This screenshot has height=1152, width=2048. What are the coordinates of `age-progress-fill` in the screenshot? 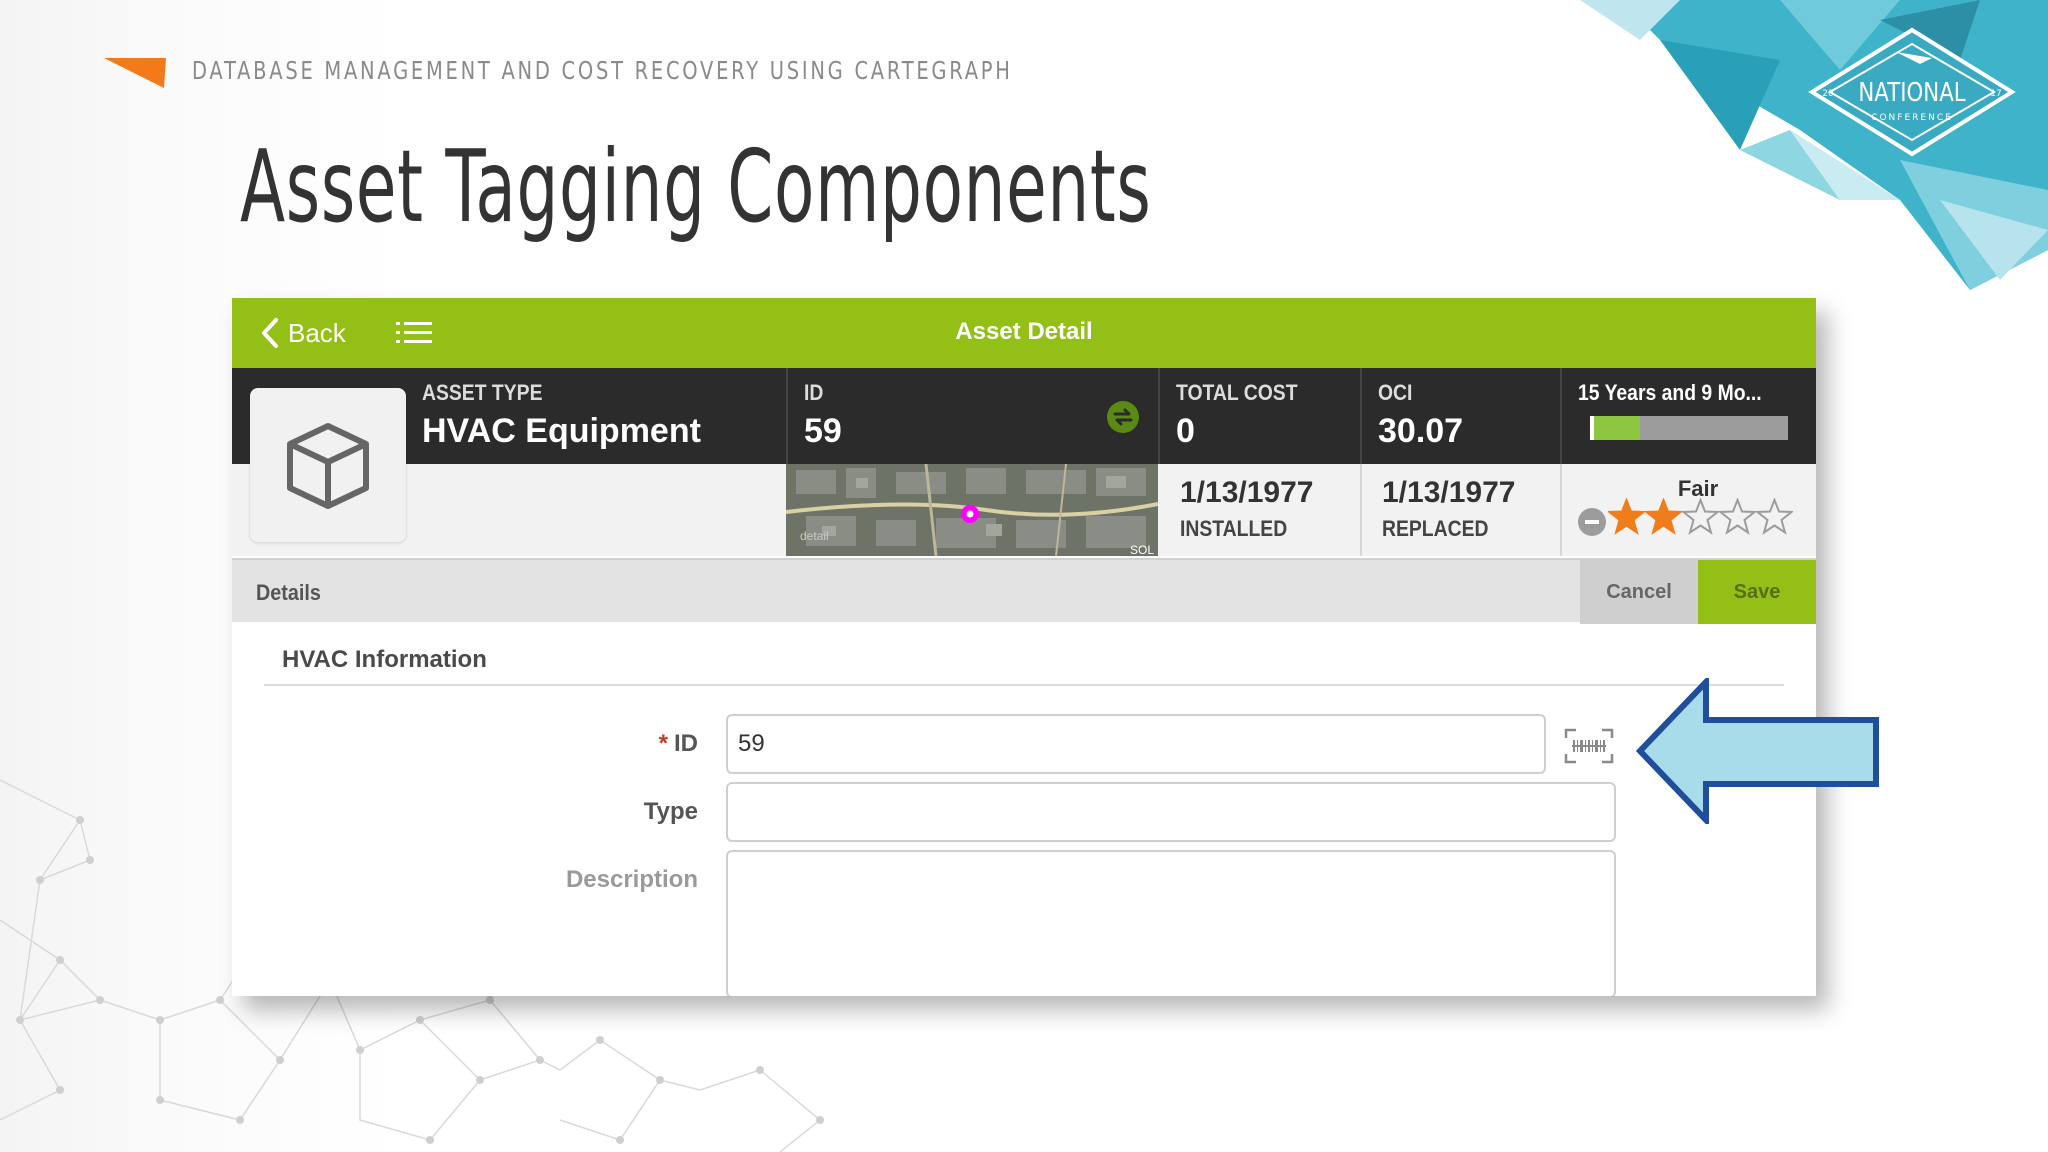 It's located at (1615, 428).